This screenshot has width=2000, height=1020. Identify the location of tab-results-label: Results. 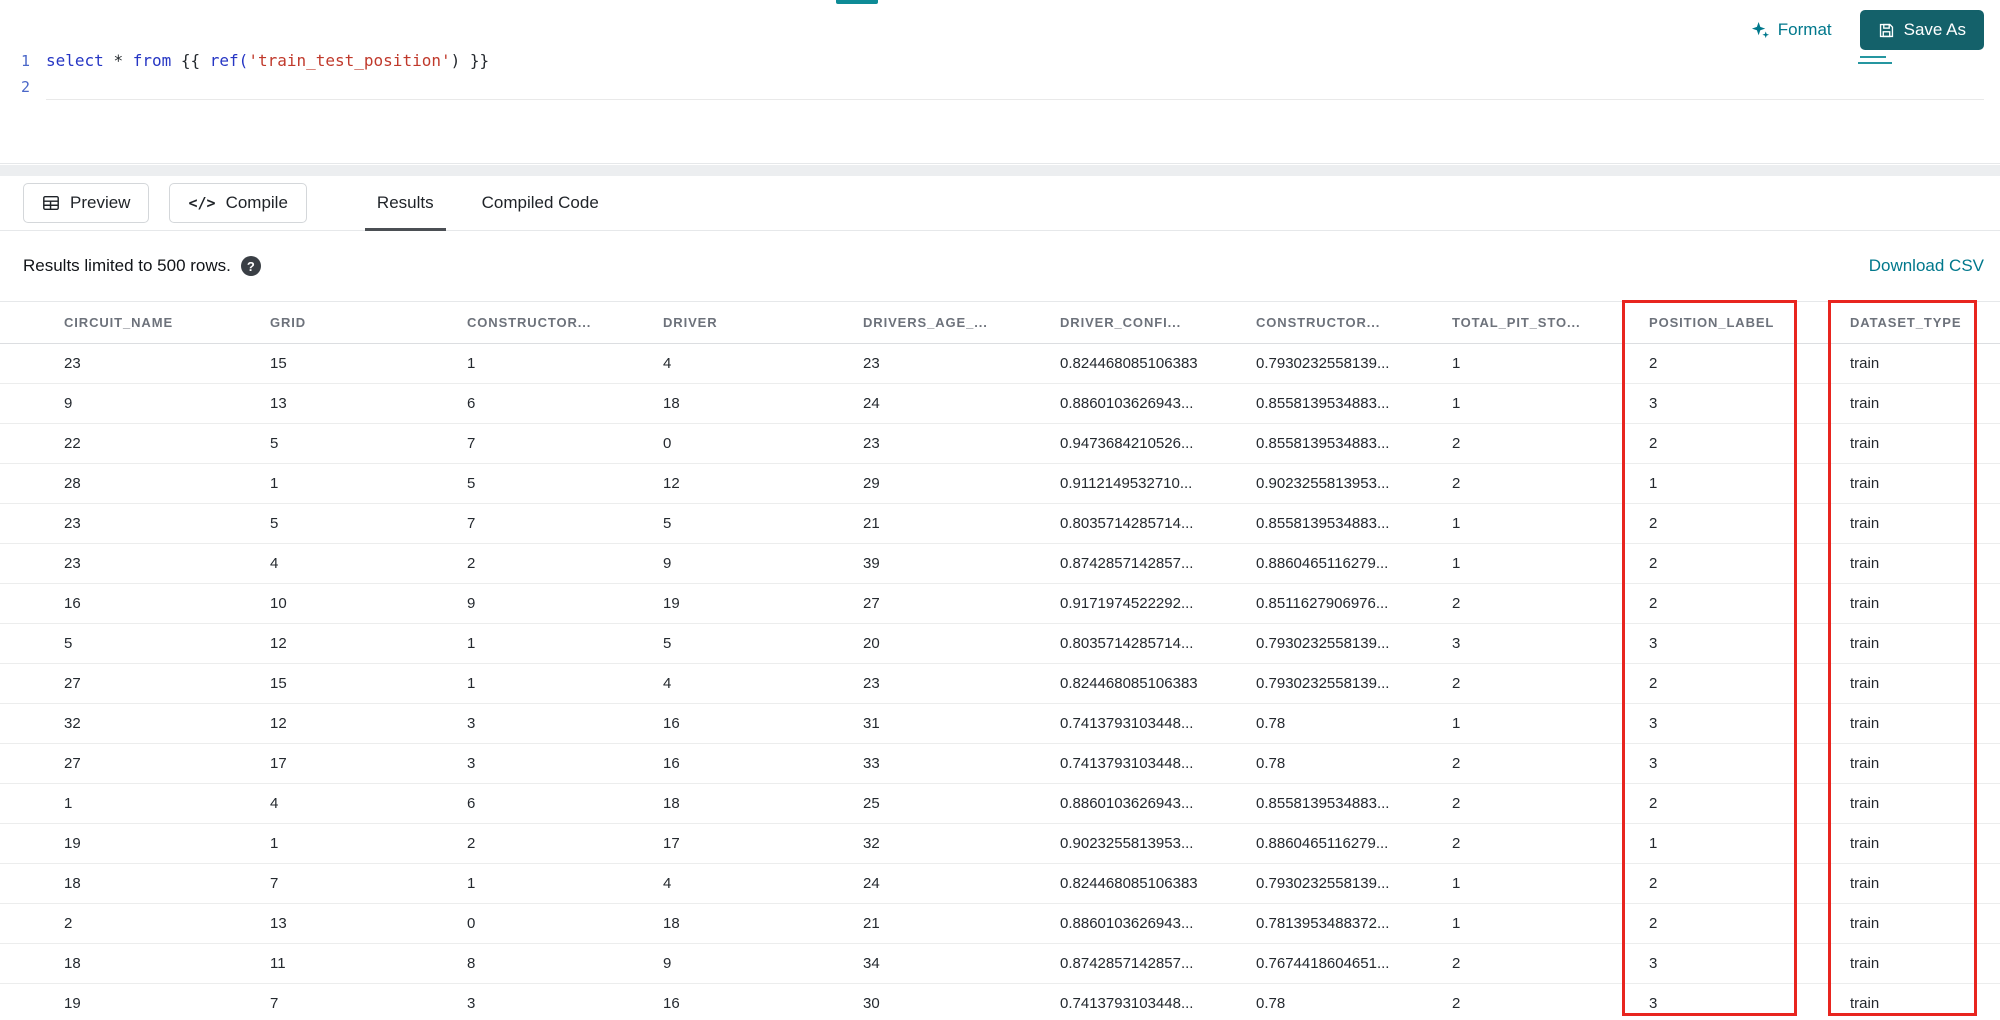
(405, 202).